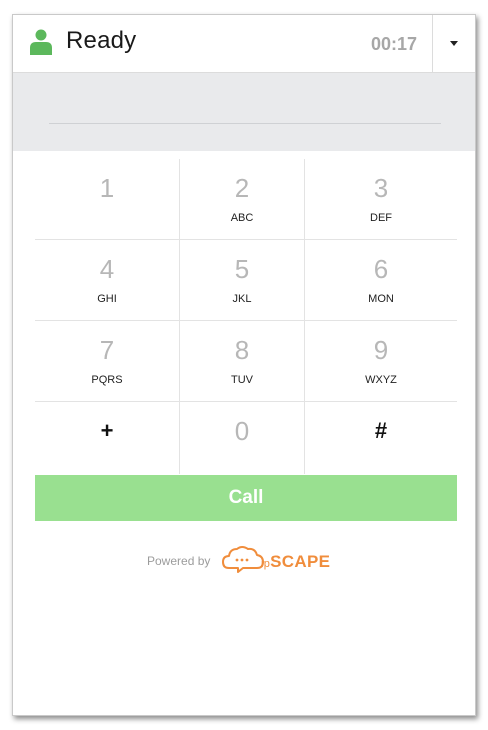 The height and width of the screenshot is (730, 488). I want to click on key-6: 6 MON, so click(381, 280).